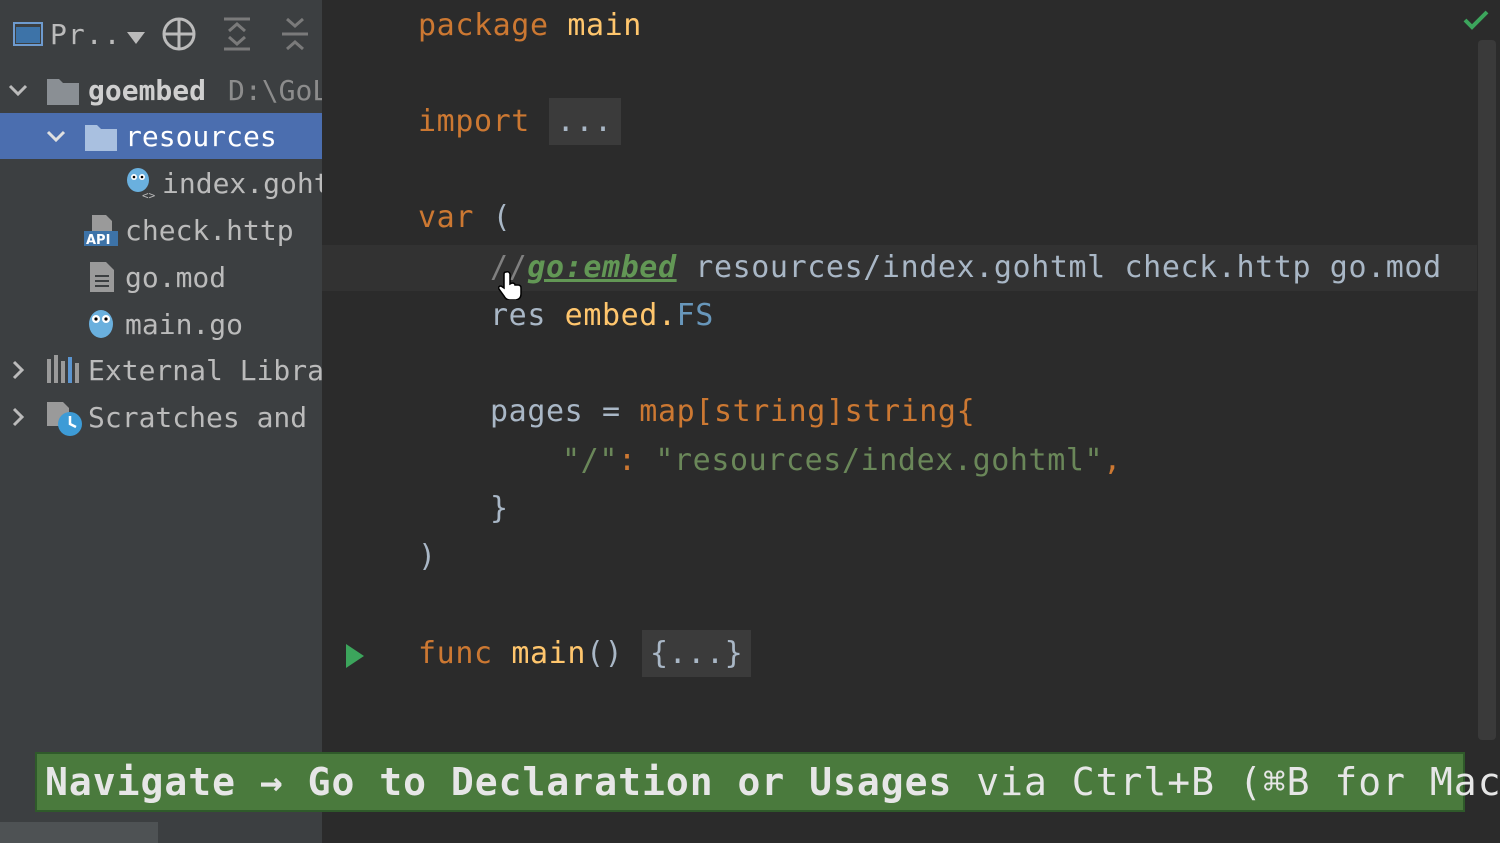 The width and height of the screenshot is (1500, 843). I want to click on sidebar-horizontal-scrollbar, so click(79, 832).